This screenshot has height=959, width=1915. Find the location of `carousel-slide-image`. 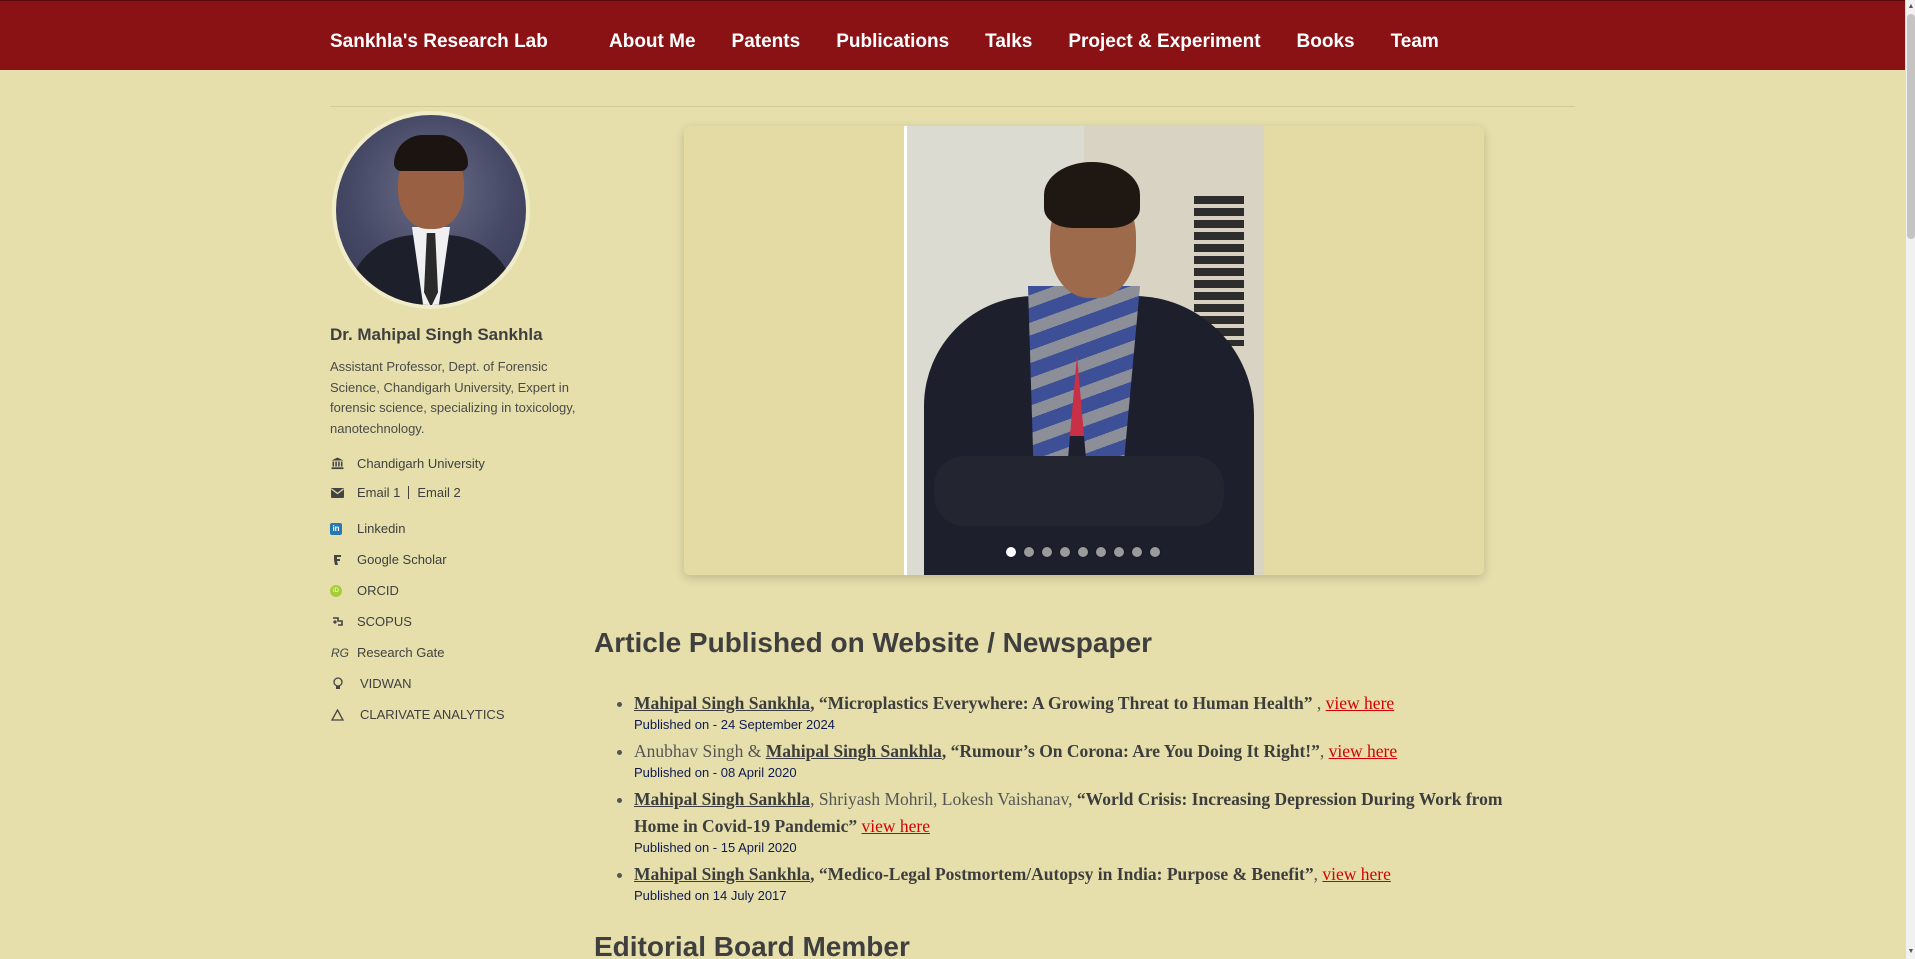

carousel-slide-image is located at coordinates (1084, 350).